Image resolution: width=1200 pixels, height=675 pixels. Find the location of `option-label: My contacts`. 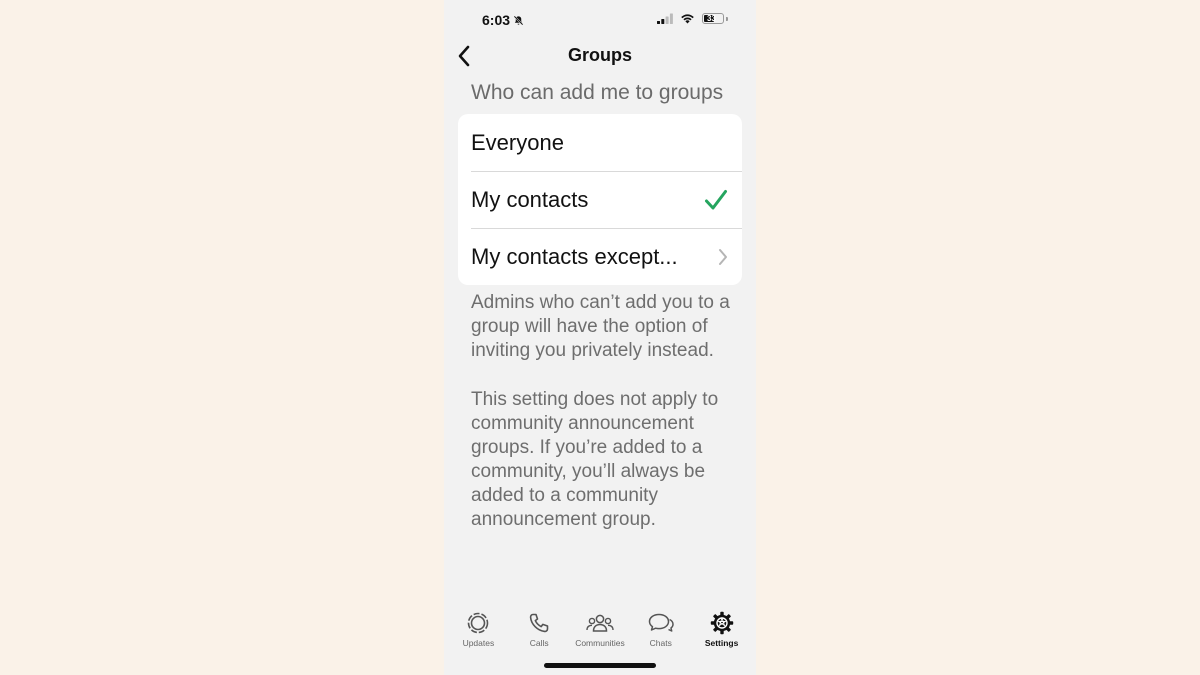

option-label: My contacts is located at coordinates (530, 199).